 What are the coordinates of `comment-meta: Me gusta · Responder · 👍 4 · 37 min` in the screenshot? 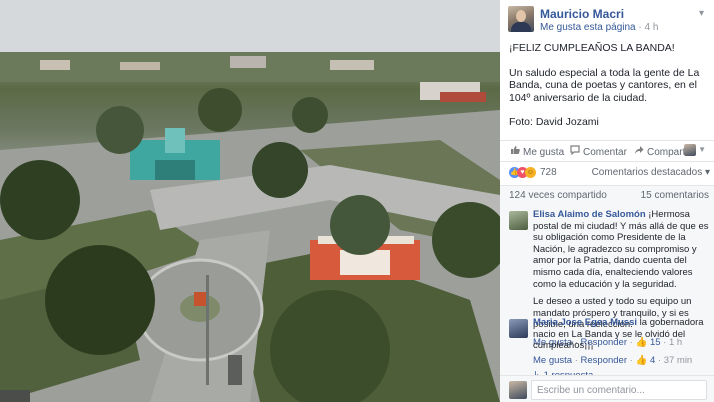 It's located at (613, 360).